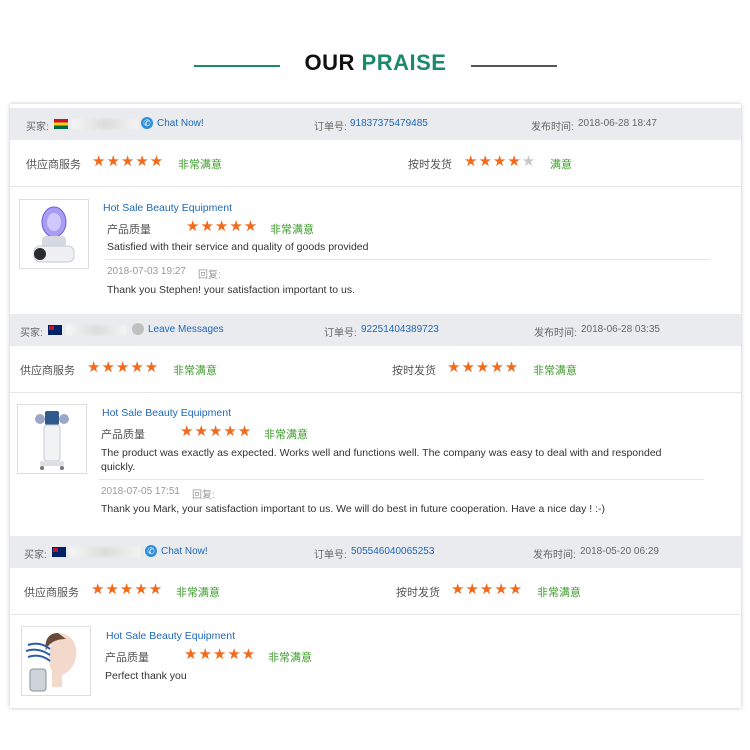  I want to click on message-icon, so click(138, 329).